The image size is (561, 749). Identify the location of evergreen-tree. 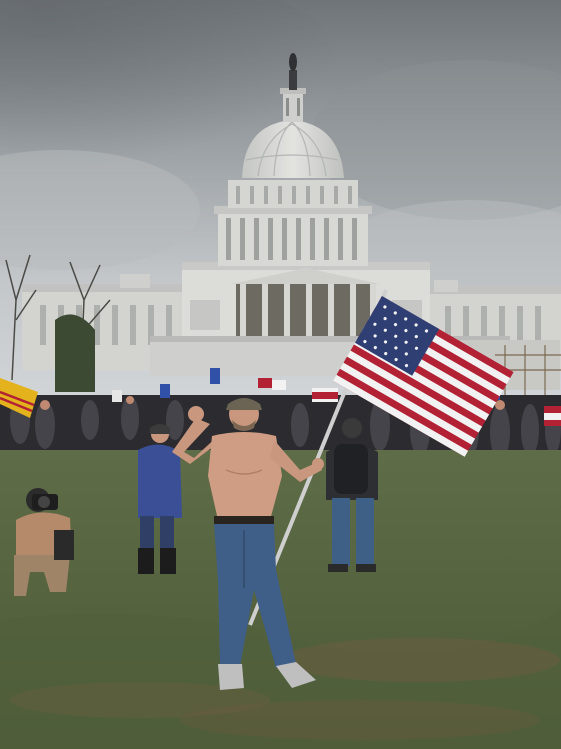
(75, 353).